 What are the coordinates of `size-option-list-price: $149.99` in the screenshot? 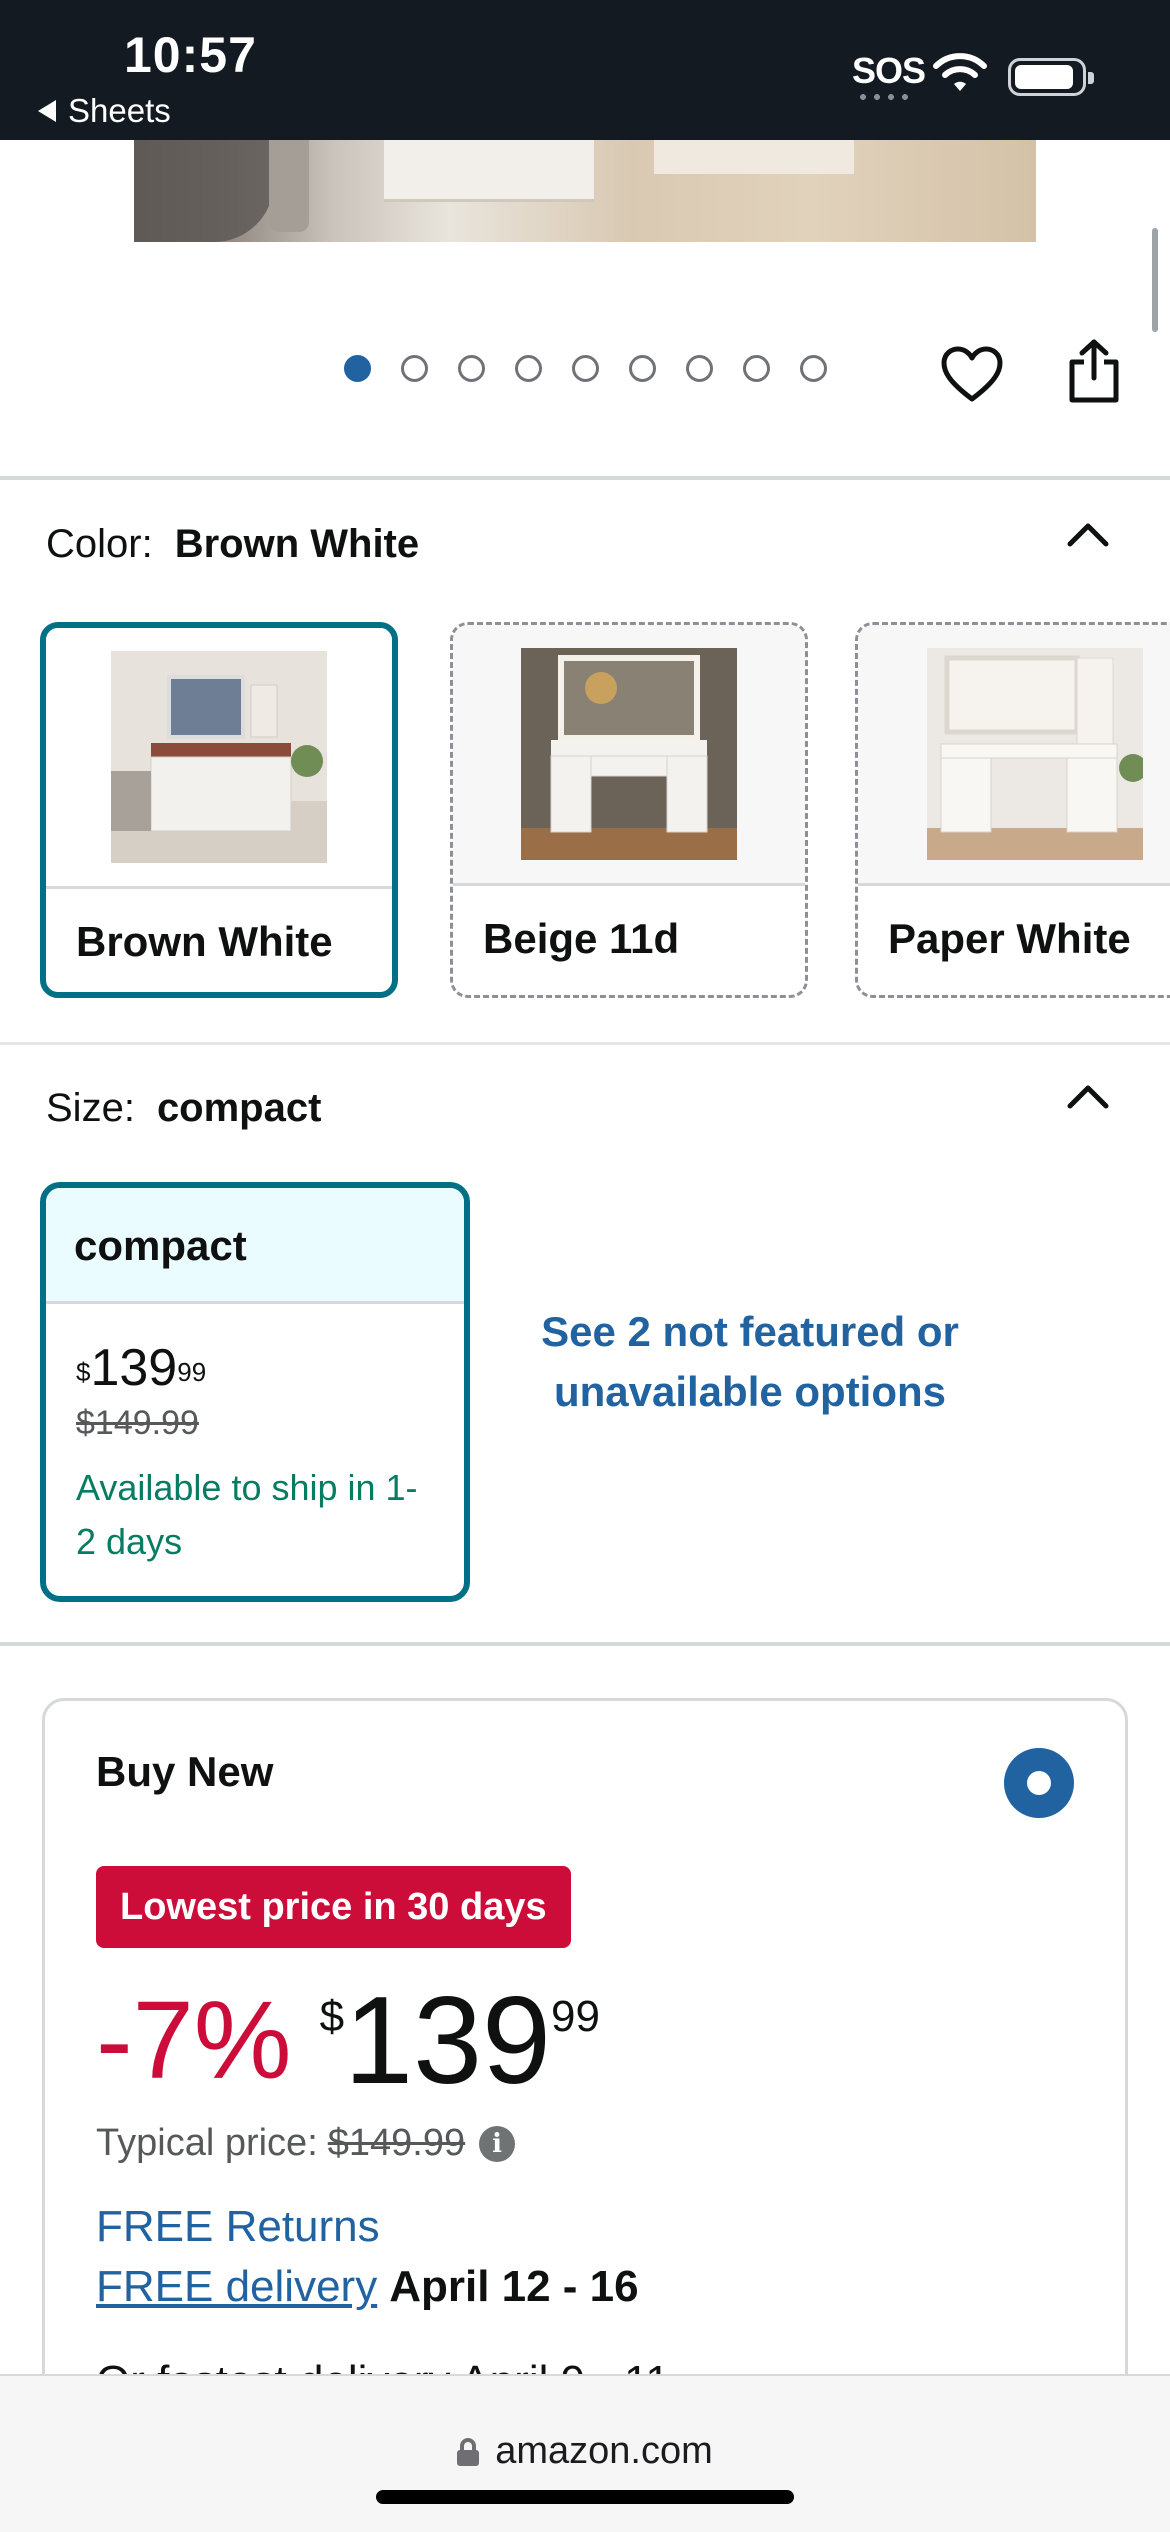 It's located at (137, 1423).